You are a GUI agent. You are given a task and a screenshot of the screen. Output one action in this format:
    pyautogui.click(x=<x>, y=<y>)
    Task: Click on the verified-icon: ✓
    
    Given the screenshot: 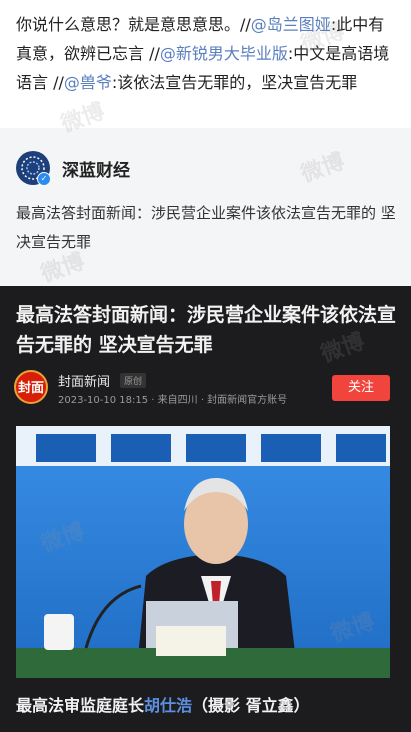 What is the action you would take?
    pyautogui.click(x=44, y=179)
    